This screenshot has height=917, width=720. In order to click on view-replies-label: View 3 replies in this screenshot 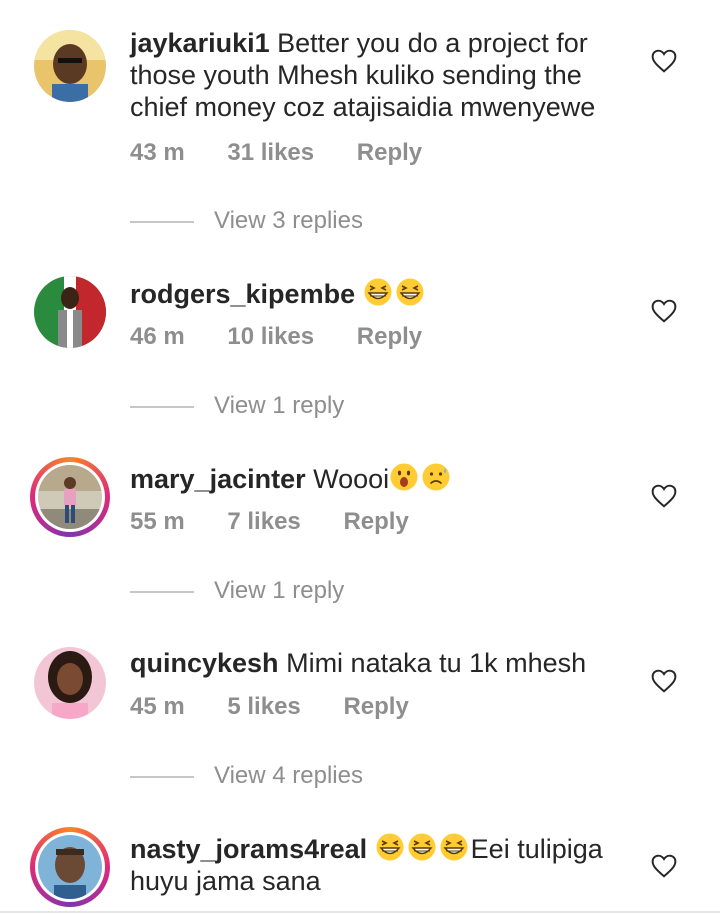, I will do `click(288, 220)`.